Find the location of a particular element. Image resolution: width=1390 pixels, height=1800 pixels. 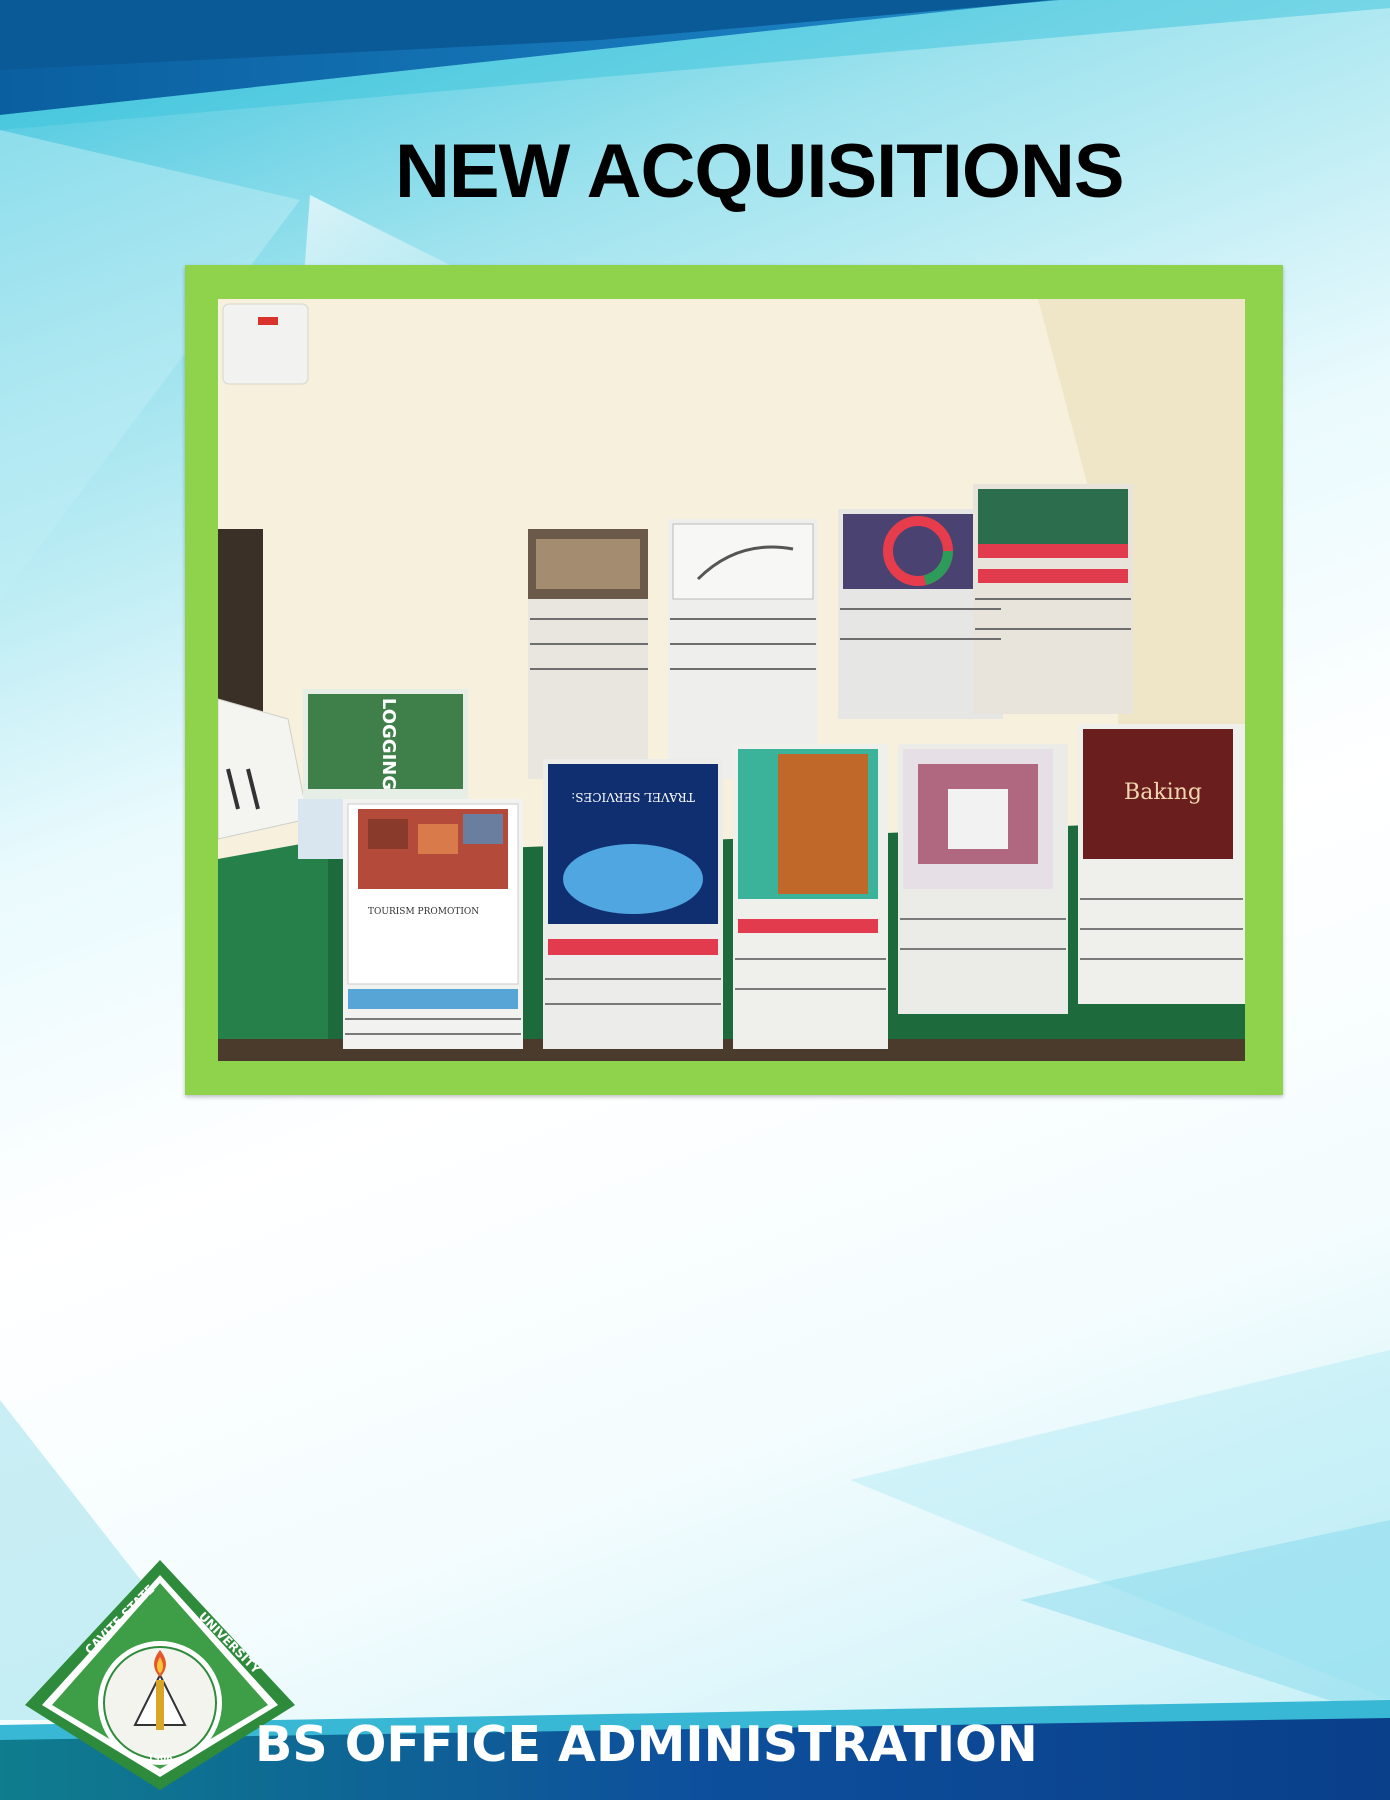

seal-year: 1906 is located at coordinates (159, 1759).